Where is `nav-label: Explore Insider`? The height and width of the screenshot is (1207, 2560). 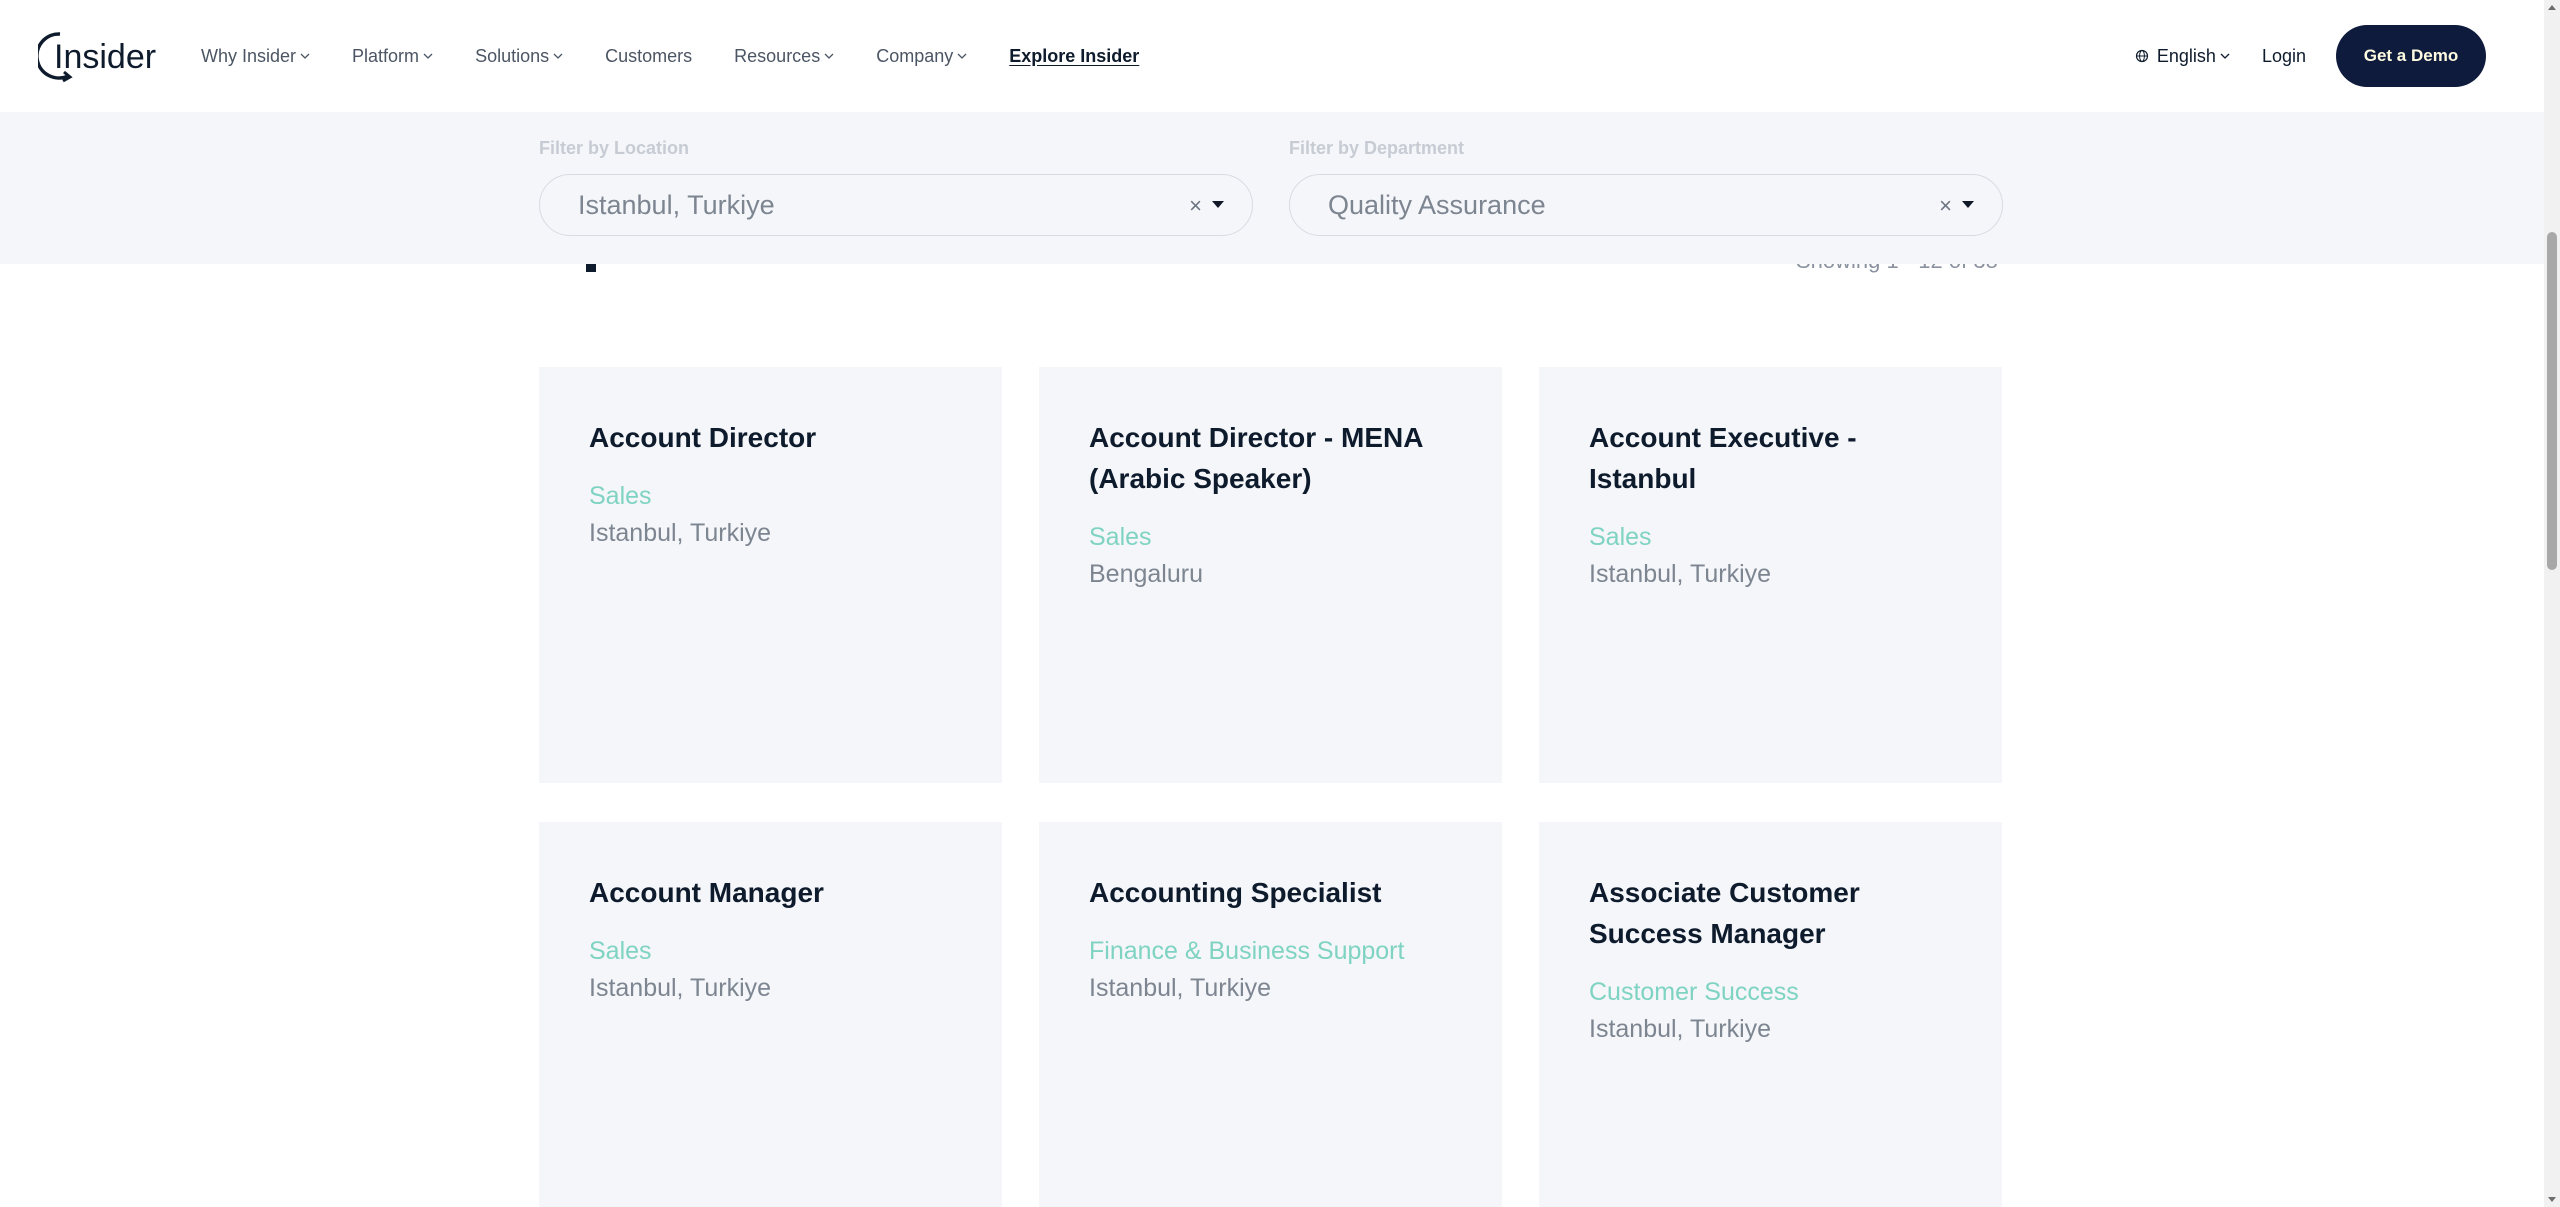
nav-label: Explore Insider is located at coordinates (1074, 55).